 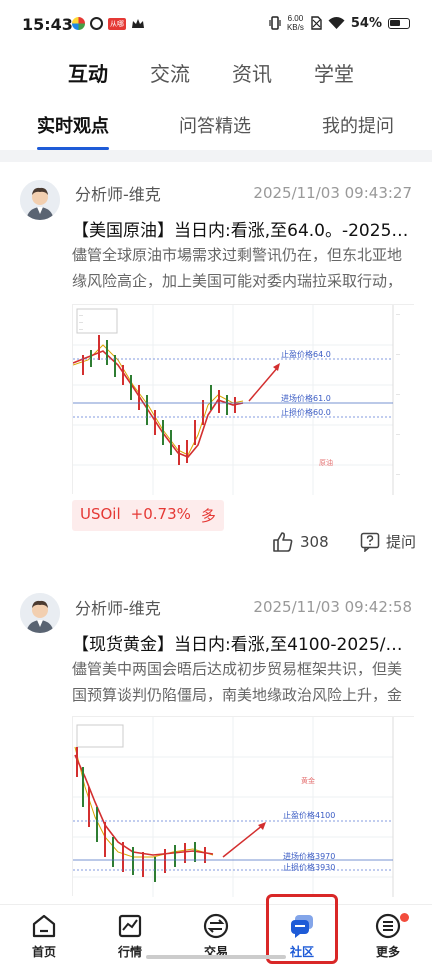 I want to click on no-sim-icon, so click(x=316, y=23).